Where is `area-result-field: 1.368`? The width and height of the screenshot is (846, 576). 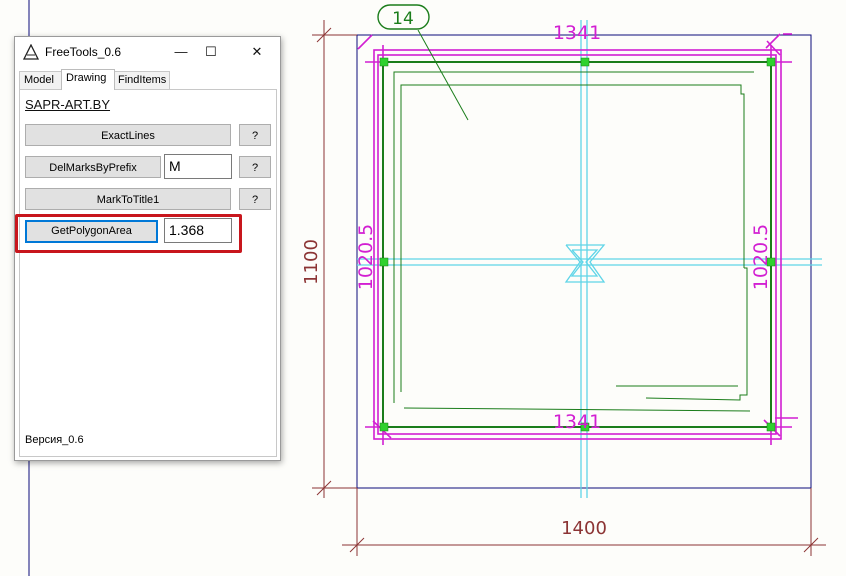
area-result-field: 1.368 is located at coordinates (198, 230).